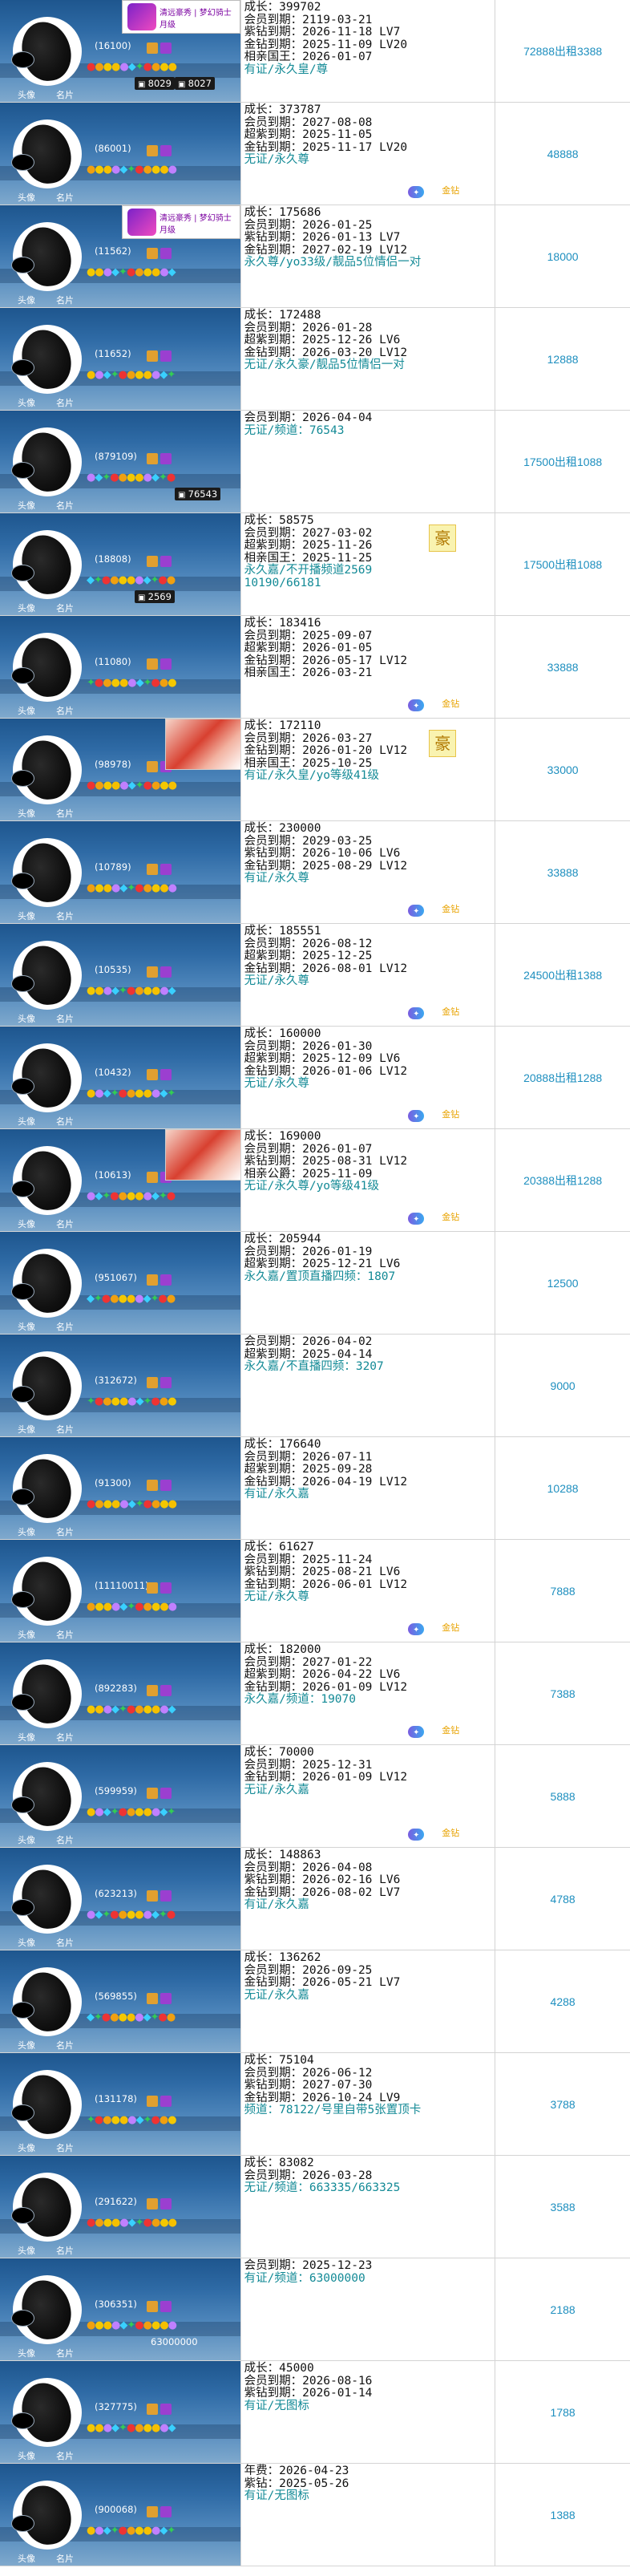 This screenshot has height=2576, width=630. What do you see at coordinates (443, 538) in the screenshot?
I see `hao-icon: 豪` at bounding box center [443, 538].